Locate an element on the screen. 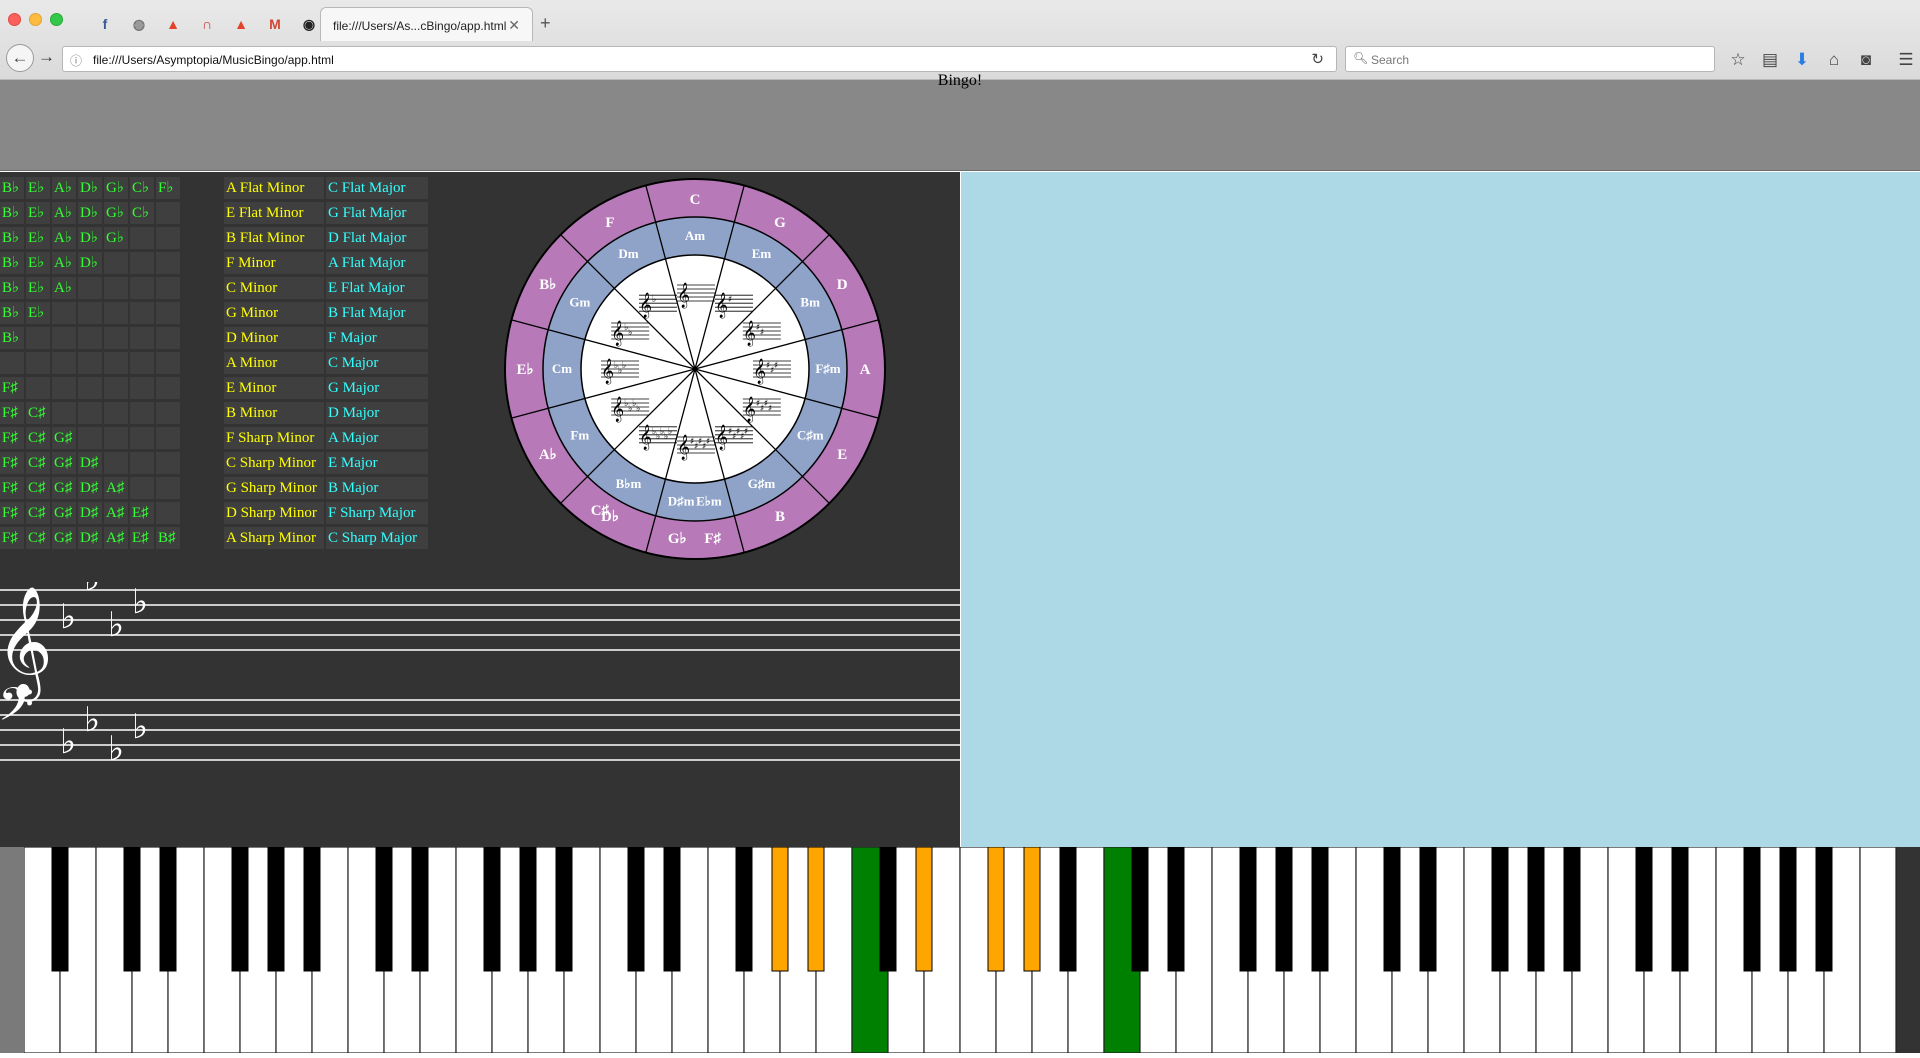 This screenshot has width=1920, height=1058. minor-key-label: F Sharp Minor is located at coordinates (274, 438).